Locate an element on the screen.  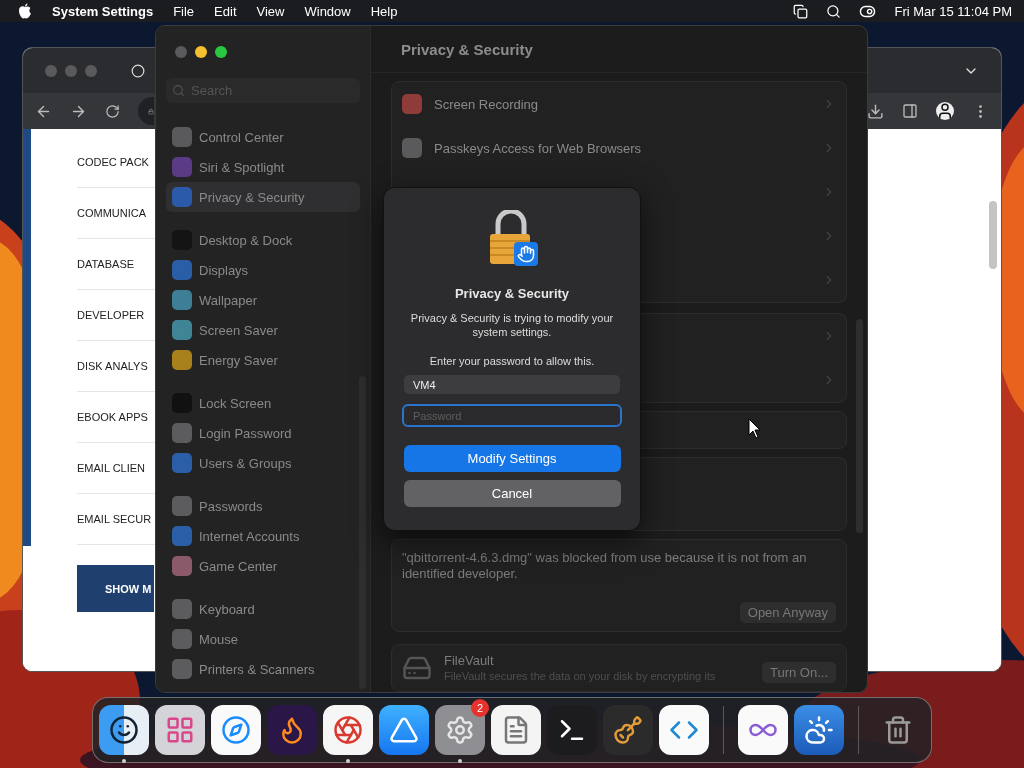
dialog-title: Privacy & Security is located at coordinates (512, 293).